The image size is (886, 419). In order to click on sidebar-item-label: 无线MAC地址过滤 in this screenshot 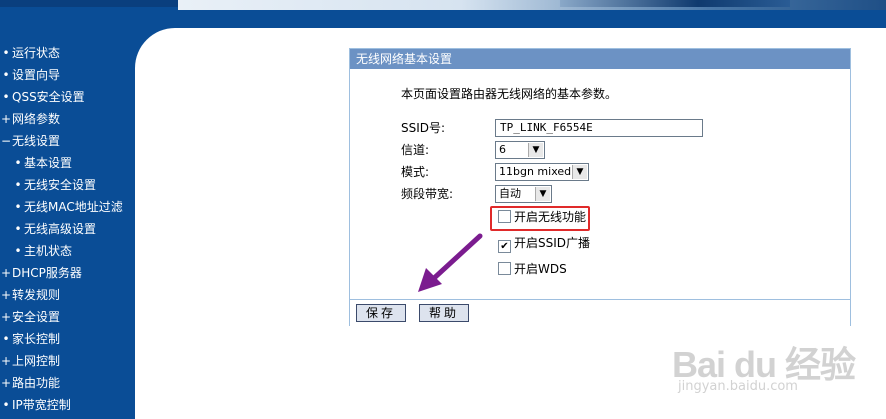, I will do `click(73, 207)`.